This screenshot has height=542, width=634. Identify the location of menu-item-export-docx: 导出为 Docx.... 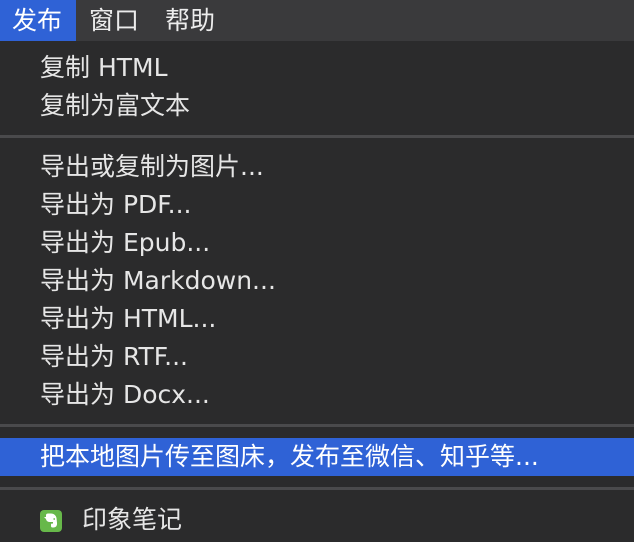
(317, 395).